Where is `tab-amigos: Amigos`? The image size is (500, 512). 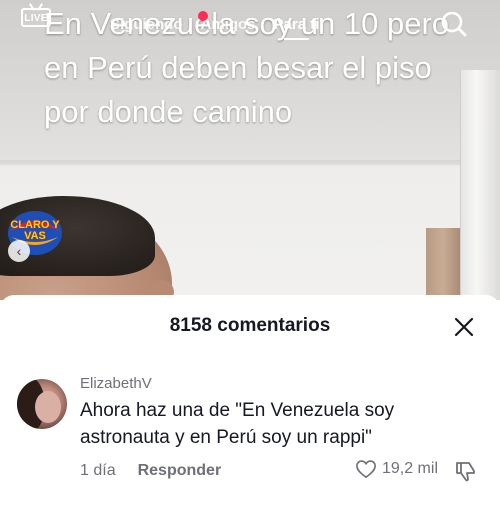 tab-amigos: Amigos is located at coordinates (228, 24).